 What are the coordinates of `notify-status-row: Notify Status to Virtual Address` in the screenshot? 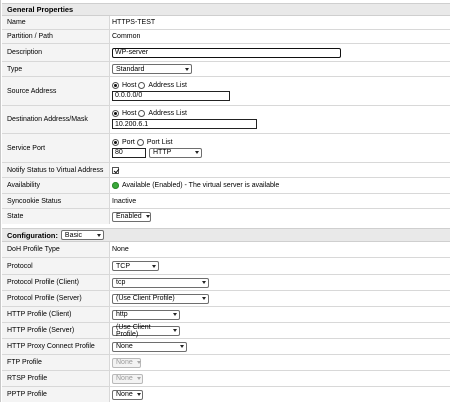 It's located at (226, 170).